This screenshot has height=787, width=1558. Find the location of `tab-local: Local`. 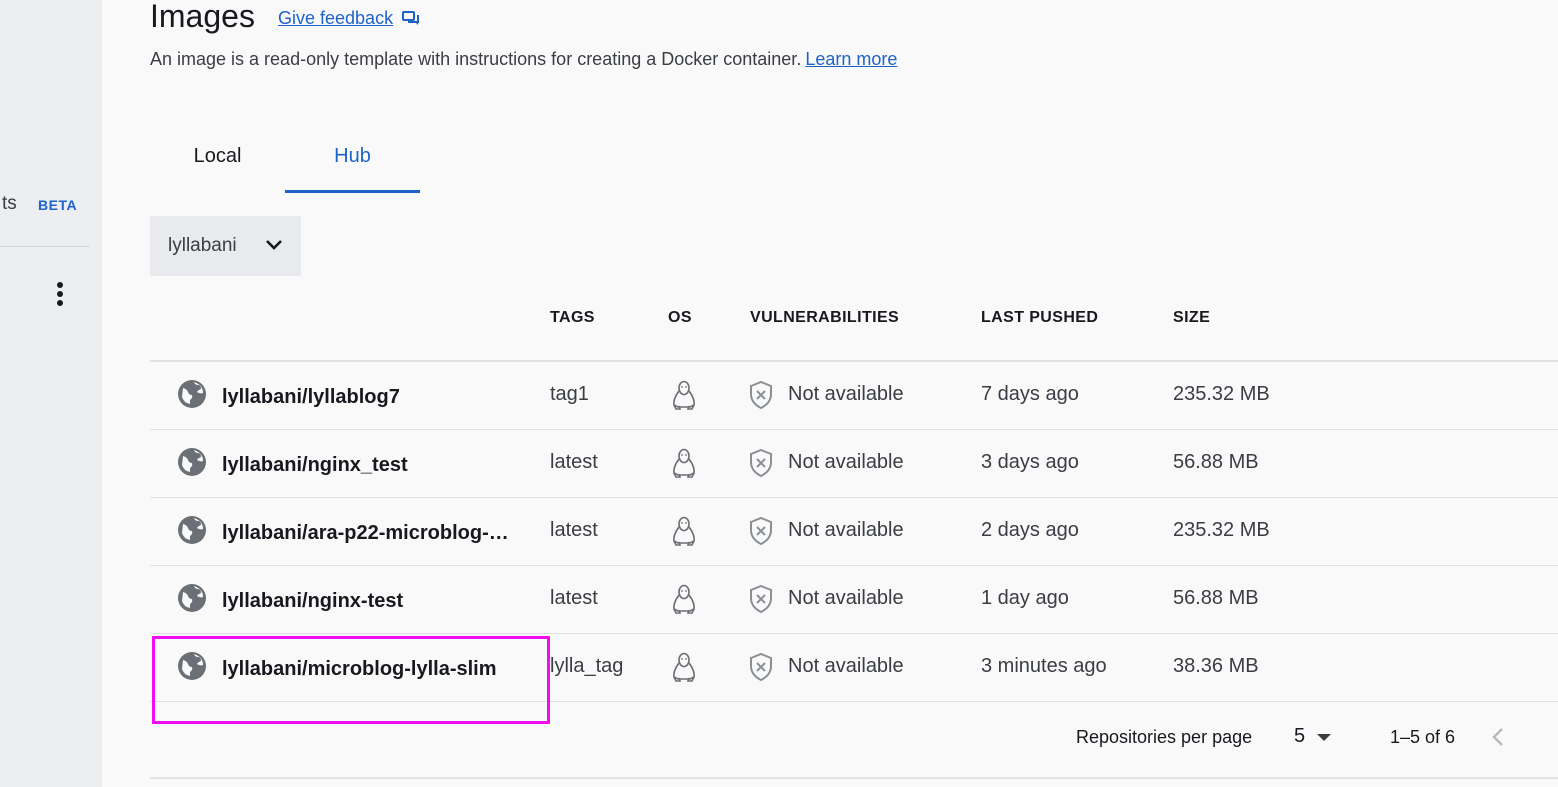

tab-local: Local is located at coordinates (217, 159).